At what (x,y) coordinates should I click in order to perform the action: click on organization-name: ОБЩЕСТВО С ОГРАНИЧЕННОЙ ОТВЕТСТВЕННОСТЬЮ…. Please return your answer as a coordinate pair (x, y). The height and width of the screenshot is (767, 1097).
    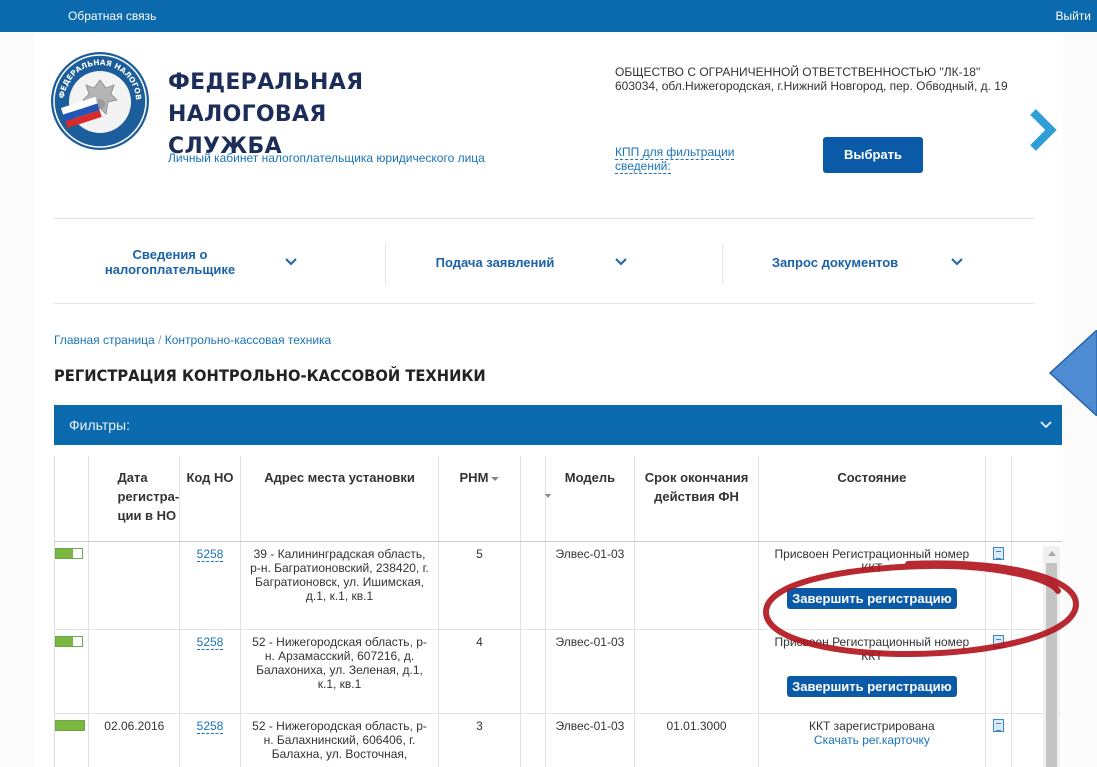
    Looking at the image, I should click on (798, 72).